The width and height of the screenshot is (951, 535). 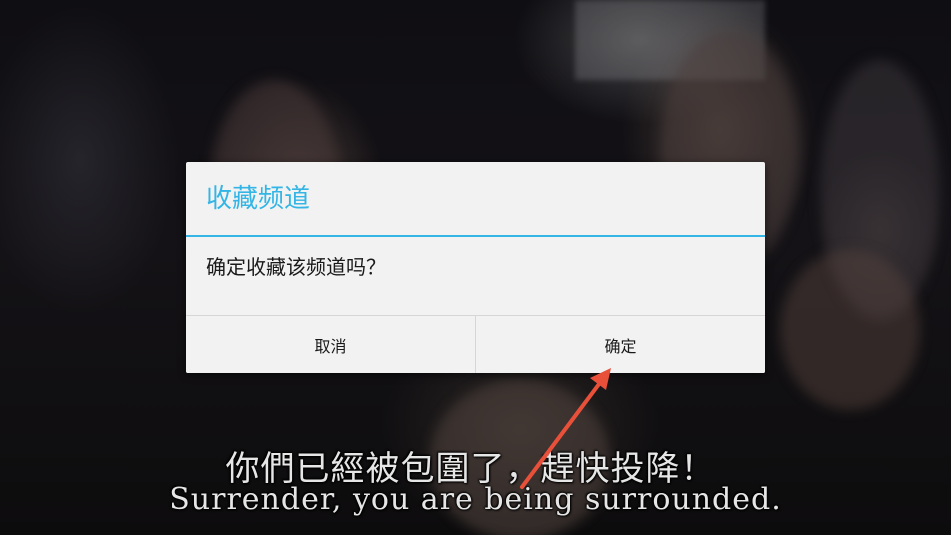 I want to click on dialog-button-bar: 取消 确定, so click(x=475, y=344).